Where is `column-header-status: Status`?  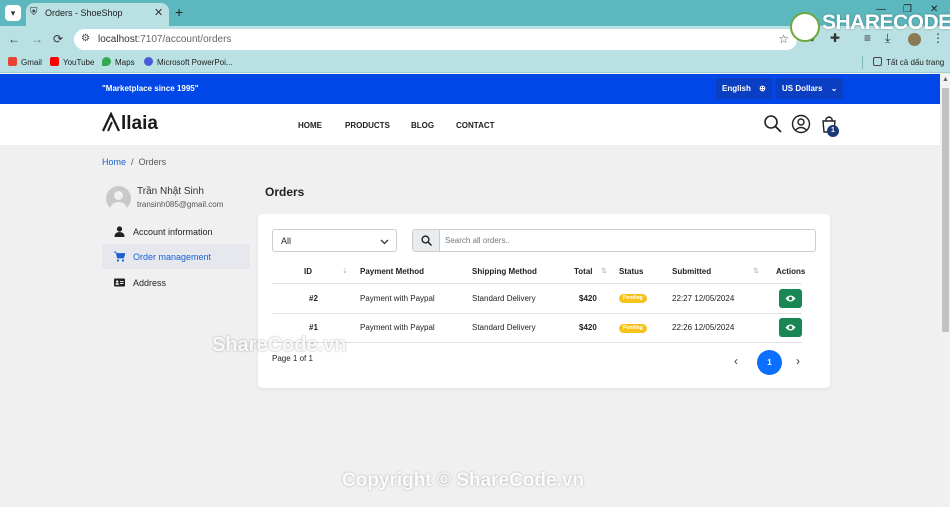 column-header-status: Status is located at coordinates (631, 271).